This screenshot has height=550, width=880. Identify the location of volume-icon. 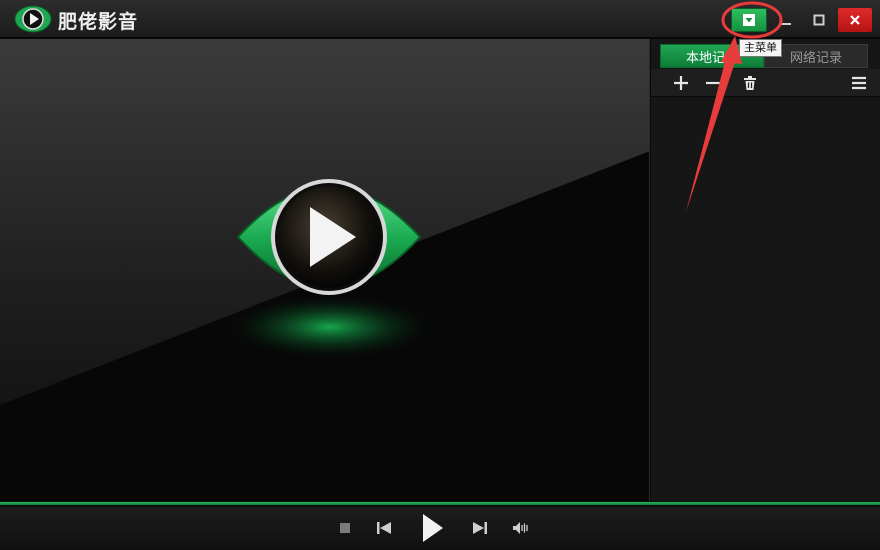
(520, 528).